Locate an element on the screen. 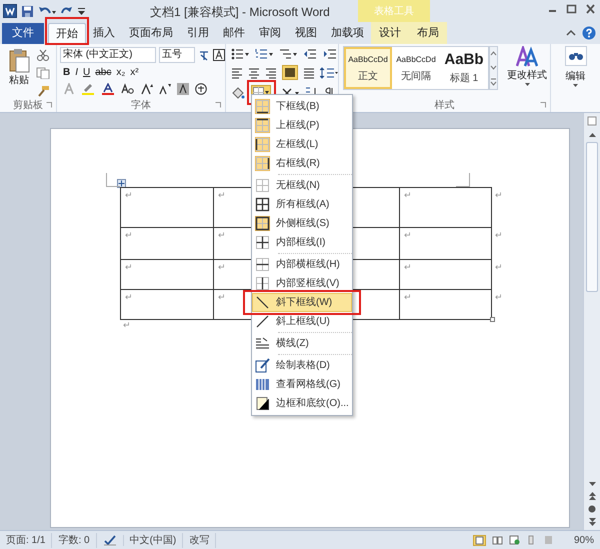 The image size is (600, 549). editing-button: 编辑 is located at coordinates (575, 66).